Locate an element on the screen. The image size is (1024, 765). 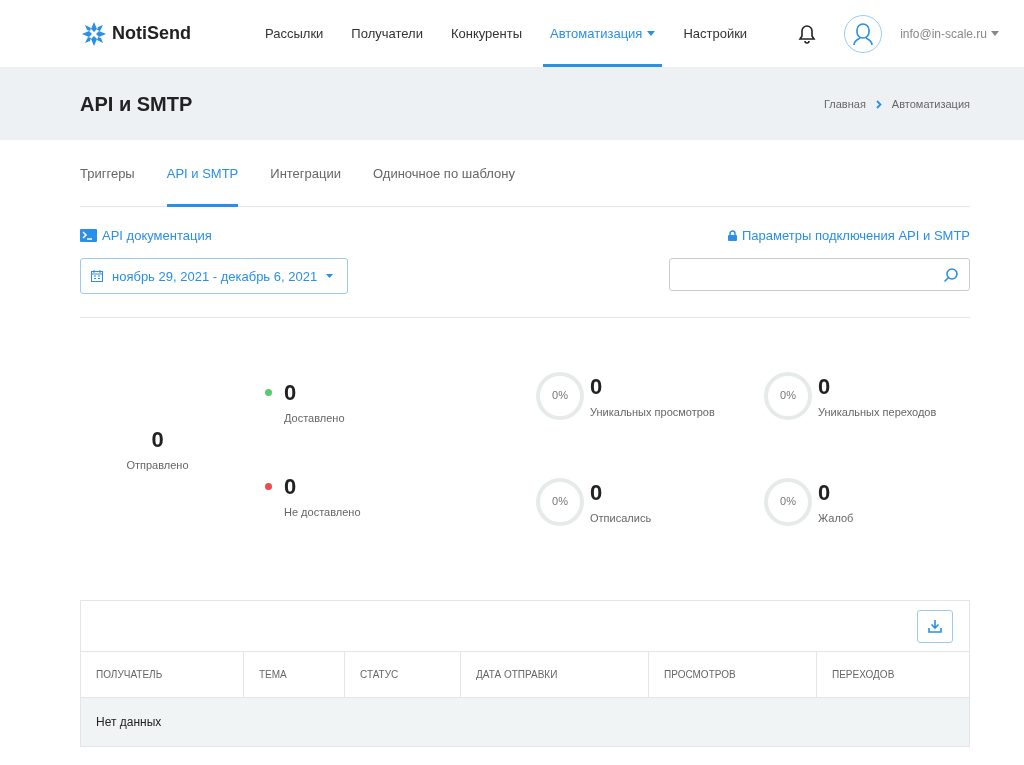
stat-label: Отправлено is located at coordinates (157, 465).